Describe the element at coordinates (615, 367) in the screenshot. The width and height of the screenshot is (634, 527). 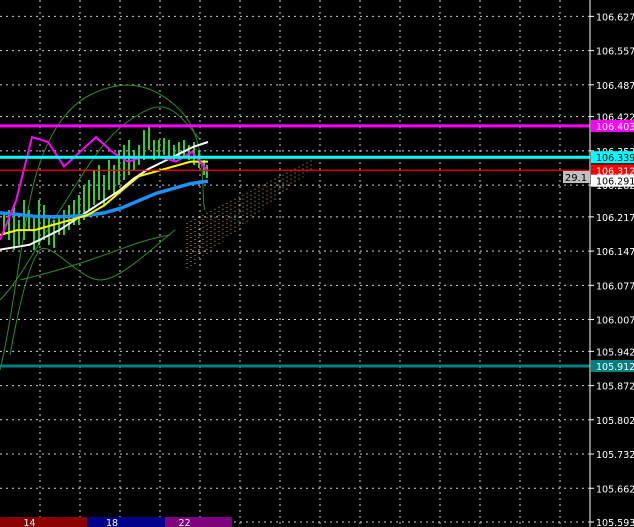
I see `level-tag-label: 105.912` at that location.